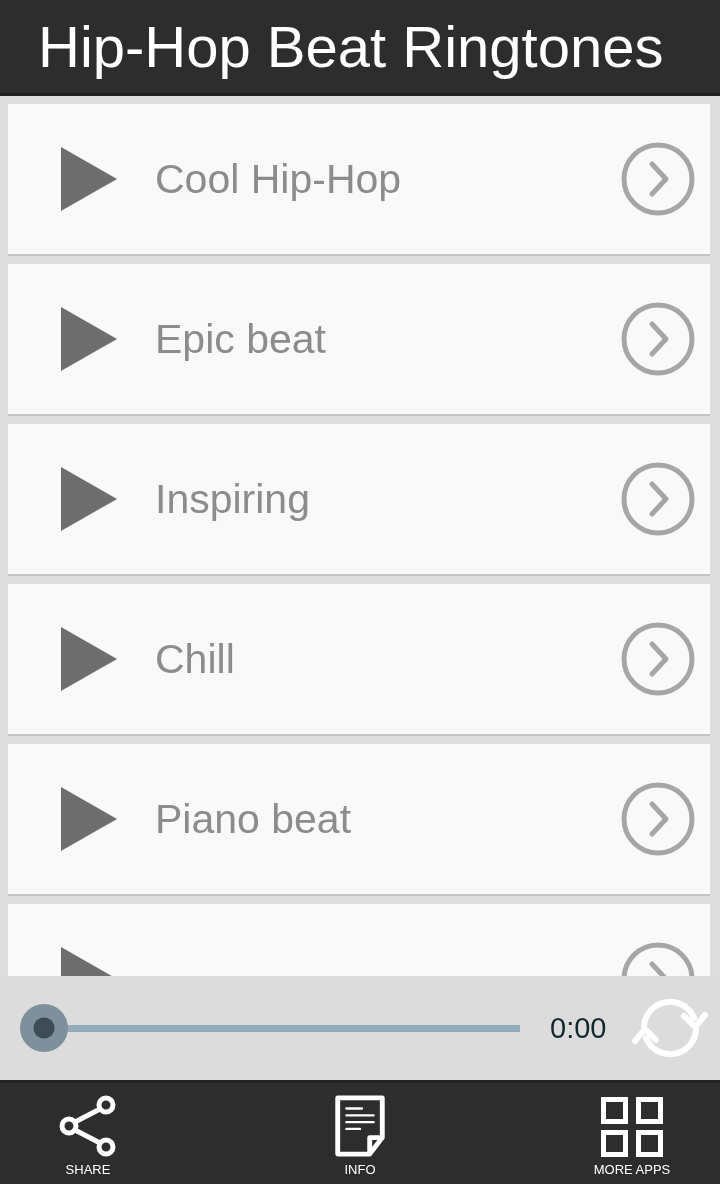  Describe the element at coordinates (279, 179) in the screenshot. I see `ringtone-title: Cool Hip-Hop` at that location.